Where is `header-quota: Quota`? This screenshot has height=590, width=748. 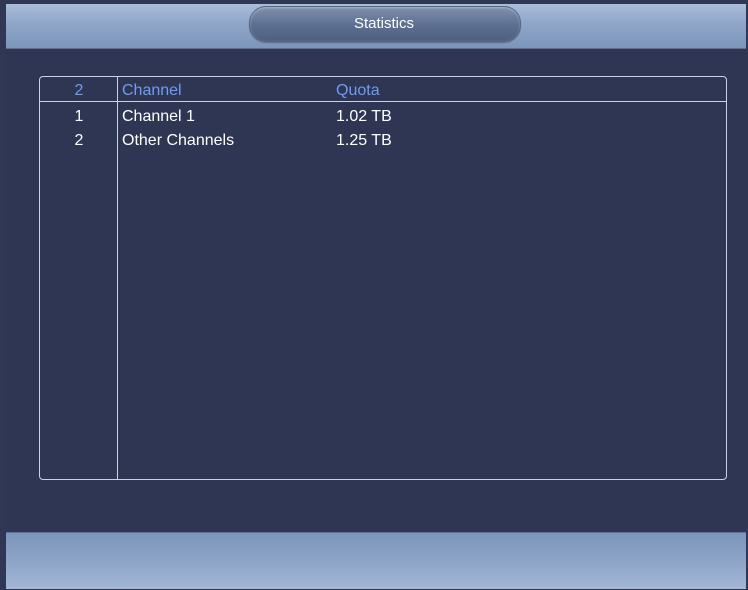
header-quota: Quota is located at coordinates (358, 91).